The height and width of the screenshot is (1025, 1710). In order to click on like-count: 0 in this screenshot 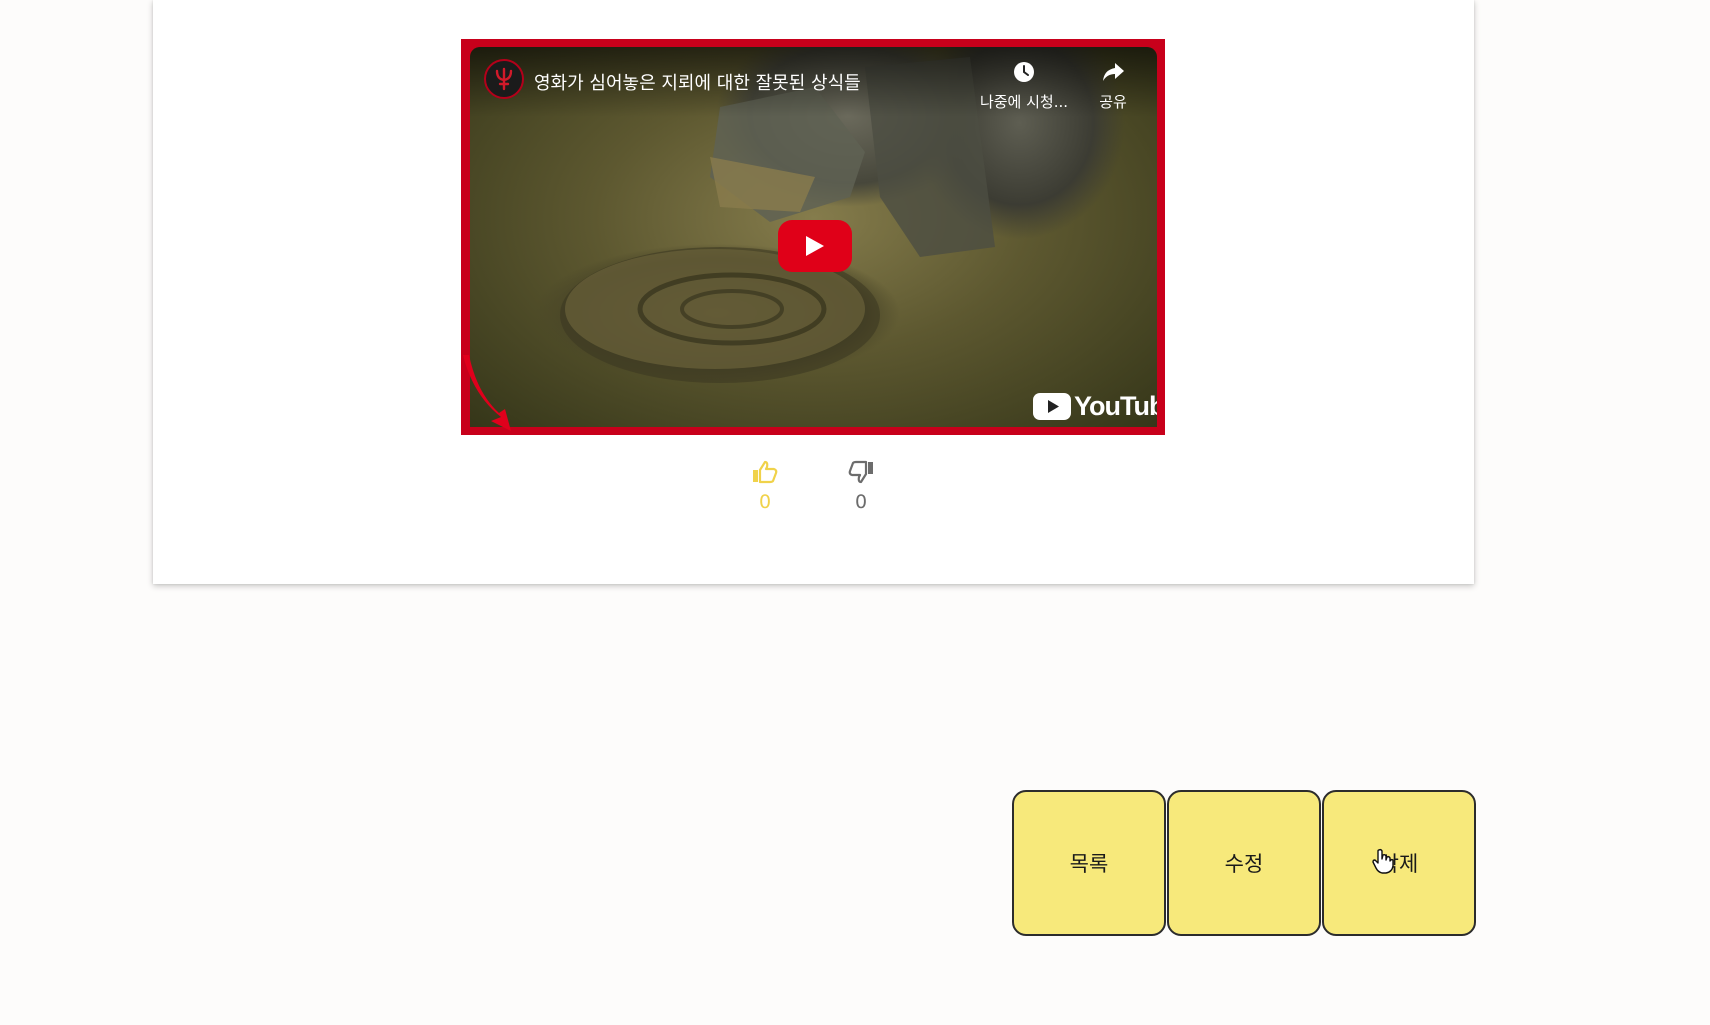, I will do `click(765, 502)`.